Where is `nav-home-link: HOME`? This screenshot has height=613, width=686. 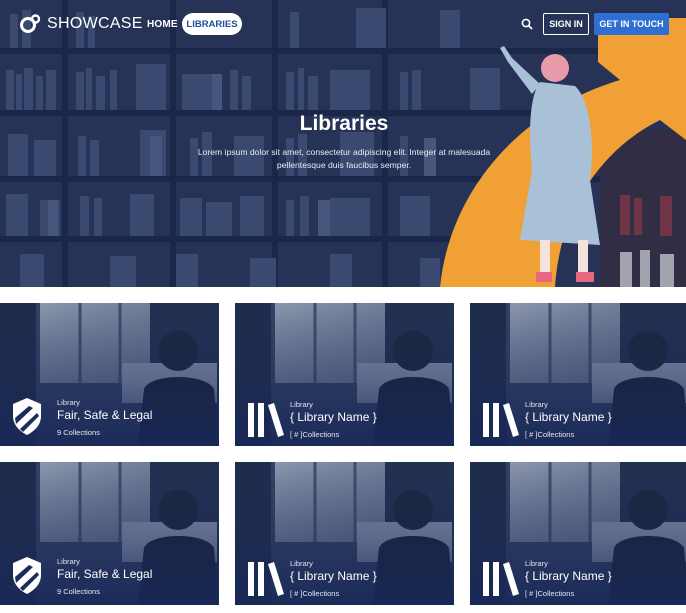
nav-home-link: HOME is located at coordinates (162, 24).